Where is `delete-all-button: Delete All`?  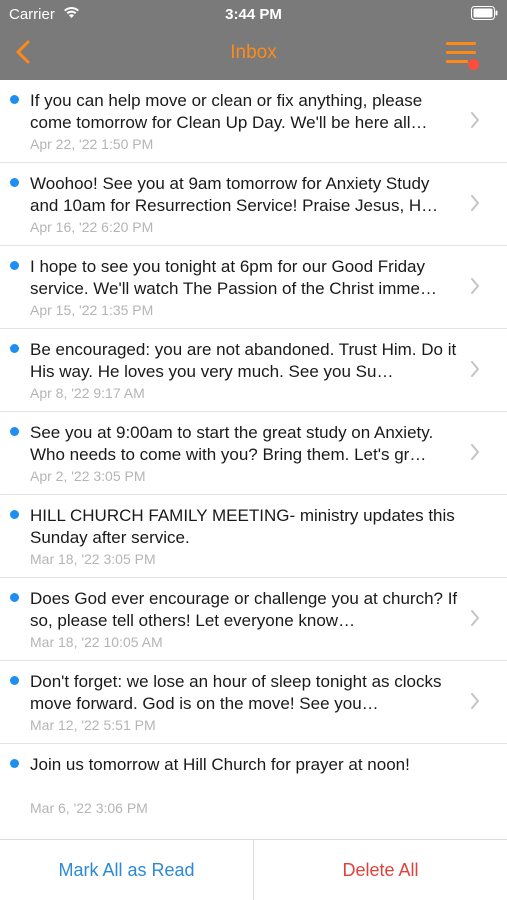
delete-all-button: Delete All is located at coordinates (380, 870).